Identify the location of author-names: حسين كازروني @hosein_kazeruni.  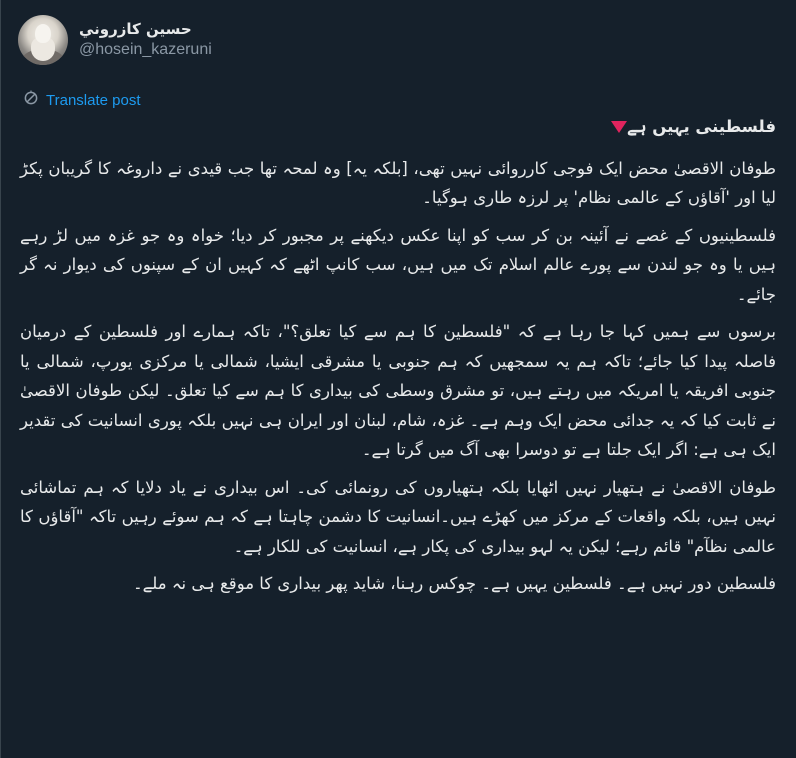
(145, 40).